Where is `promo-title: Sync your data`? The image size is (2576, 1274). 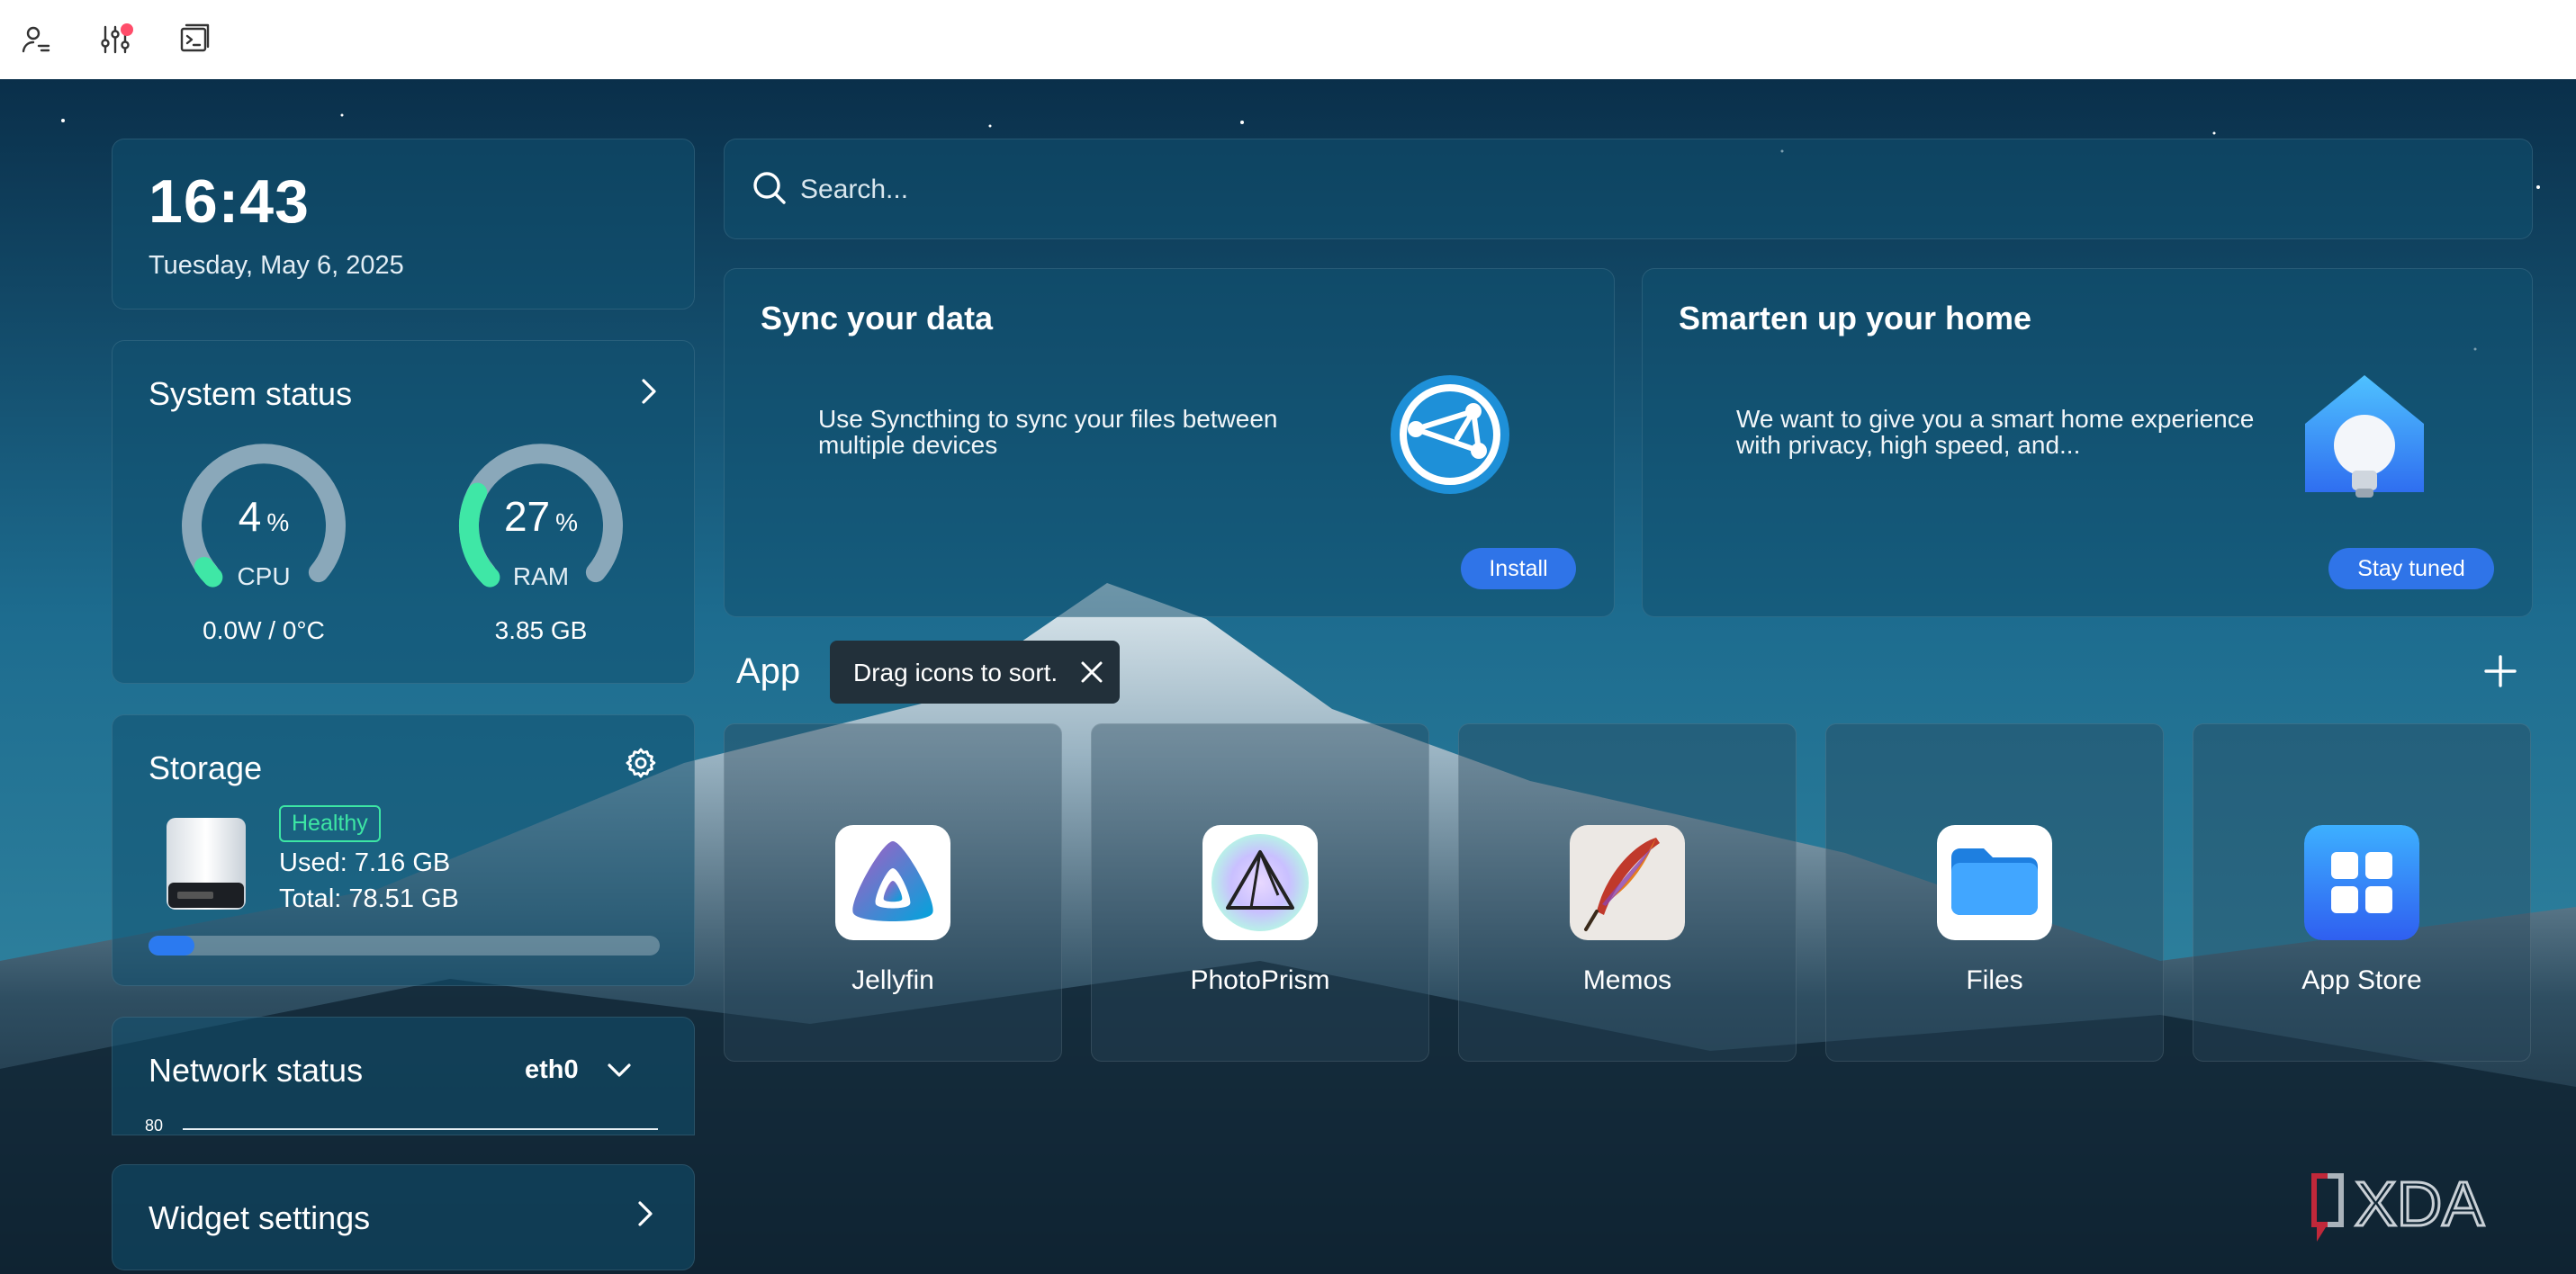
promo-title: Sync your data is located at coordinates (877, 318).